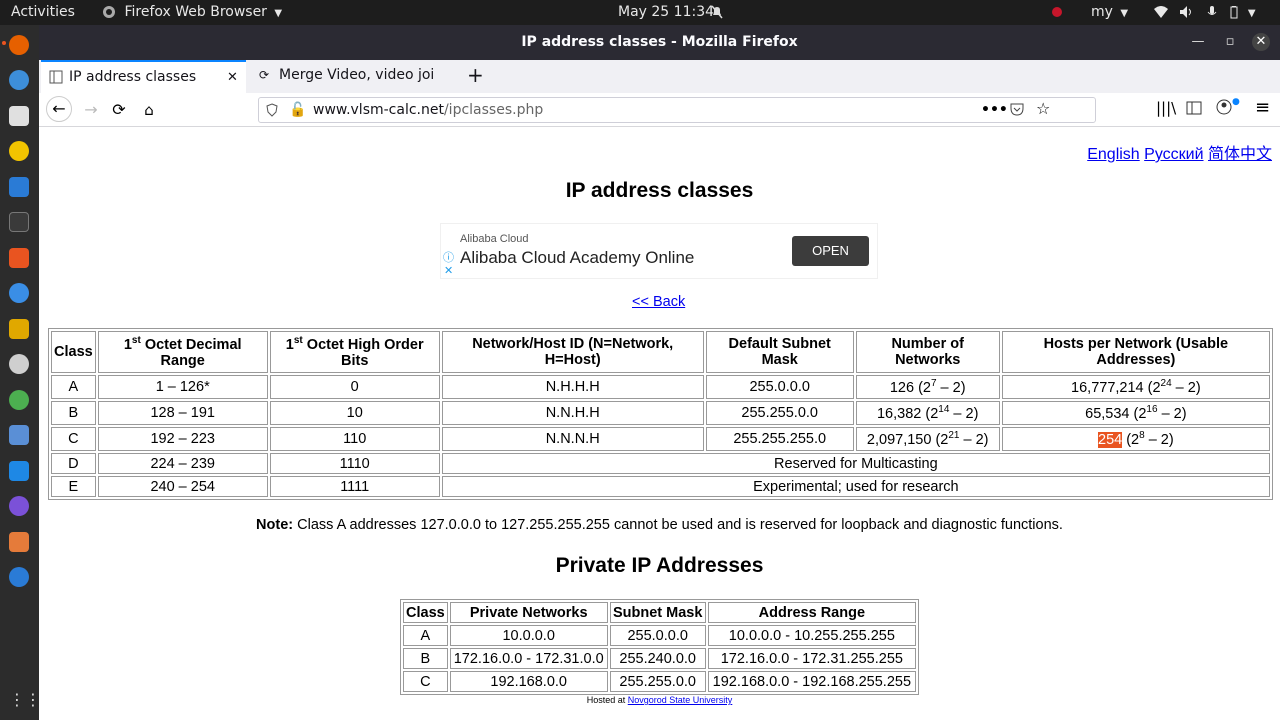  What do you see at coordinates (182, 413) in the screenshot?
I see `cell-range: 128 – 191` at bounding box center [182, 413].